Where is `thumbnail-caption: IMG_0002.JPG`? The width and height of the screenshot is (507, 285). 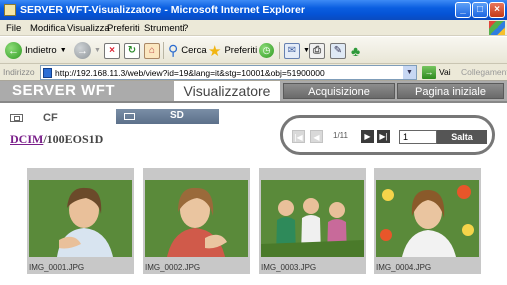 thumbnail-caption: IMG_0002.JPG is located at coordinates (173, 267).